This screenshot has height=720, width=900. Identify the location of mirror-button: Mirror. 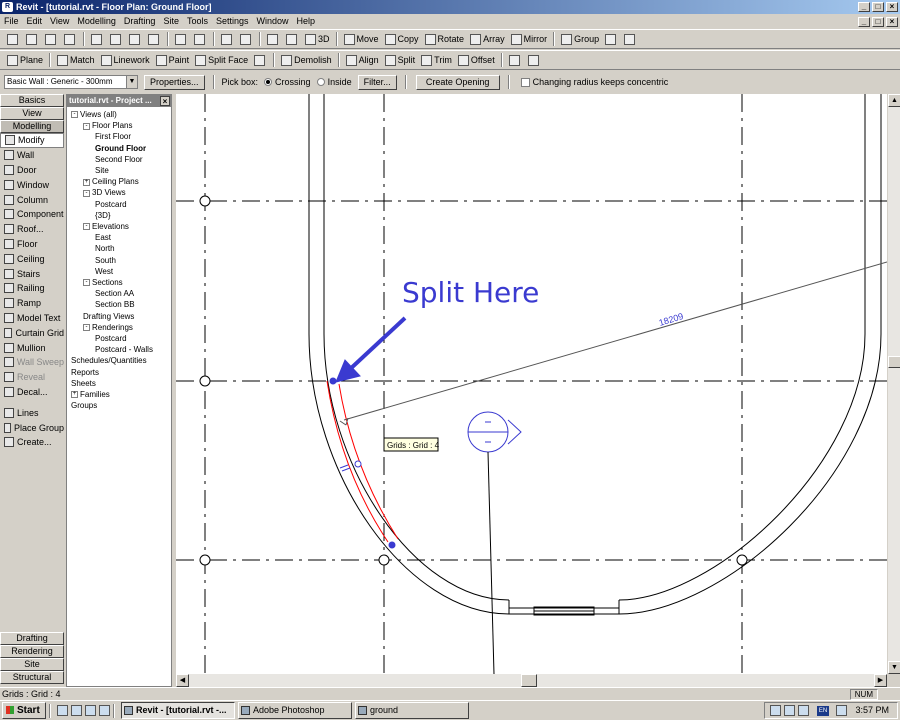
(529, 39).